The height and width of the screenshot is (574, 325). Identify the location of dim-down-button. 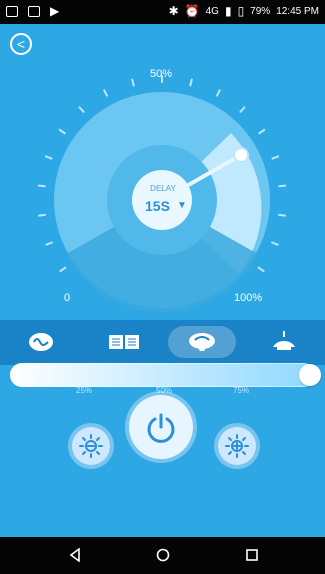
(91, 446).